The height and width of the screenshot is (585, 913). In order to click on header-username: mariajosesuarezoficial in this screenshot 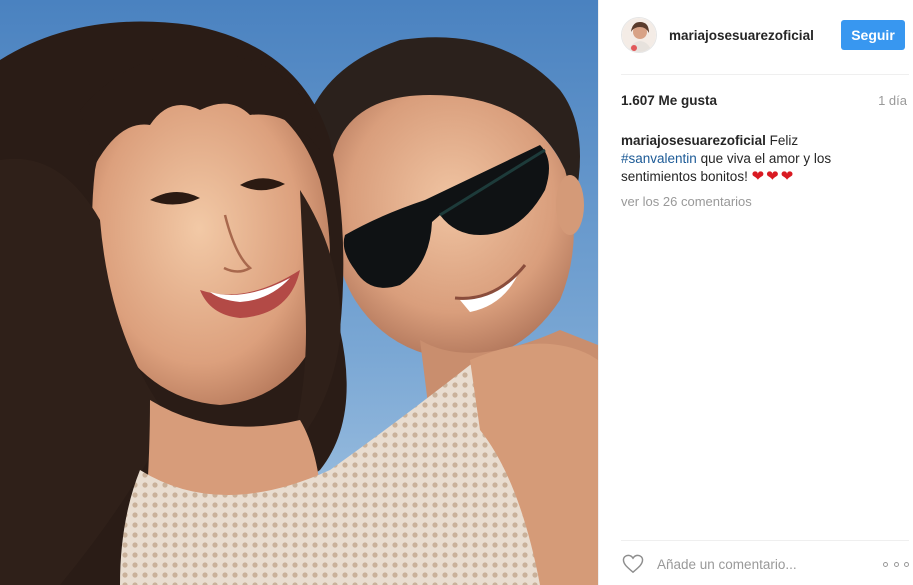, I will do `click(755, 35)`.